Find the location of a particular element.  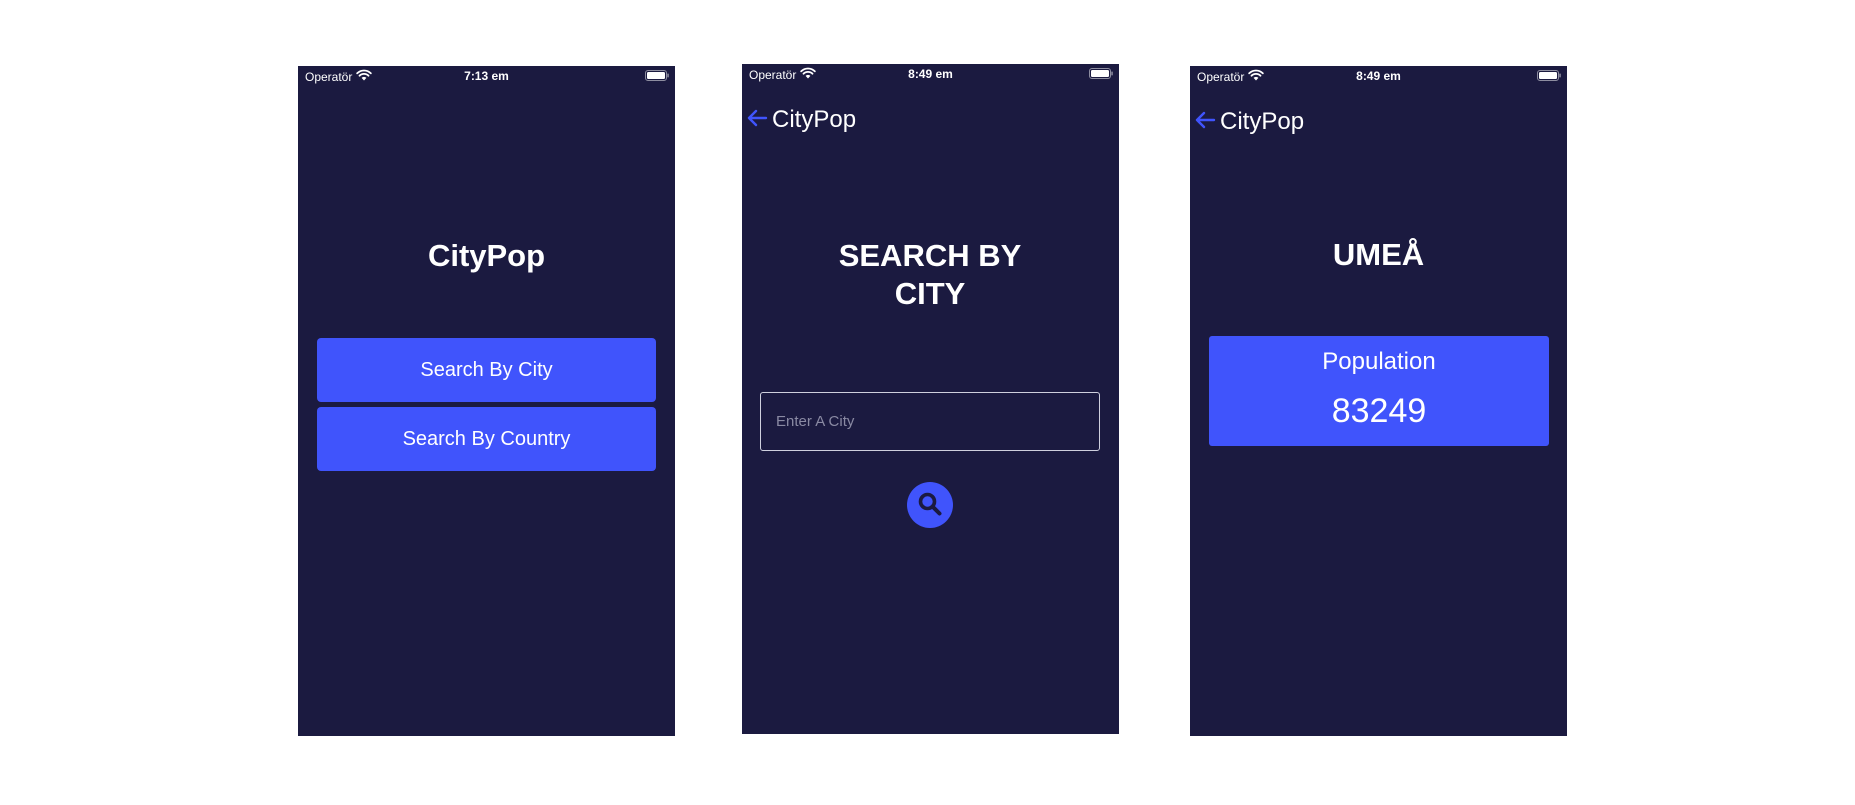

app-title: CityPop is located at coordinates (486, 255).